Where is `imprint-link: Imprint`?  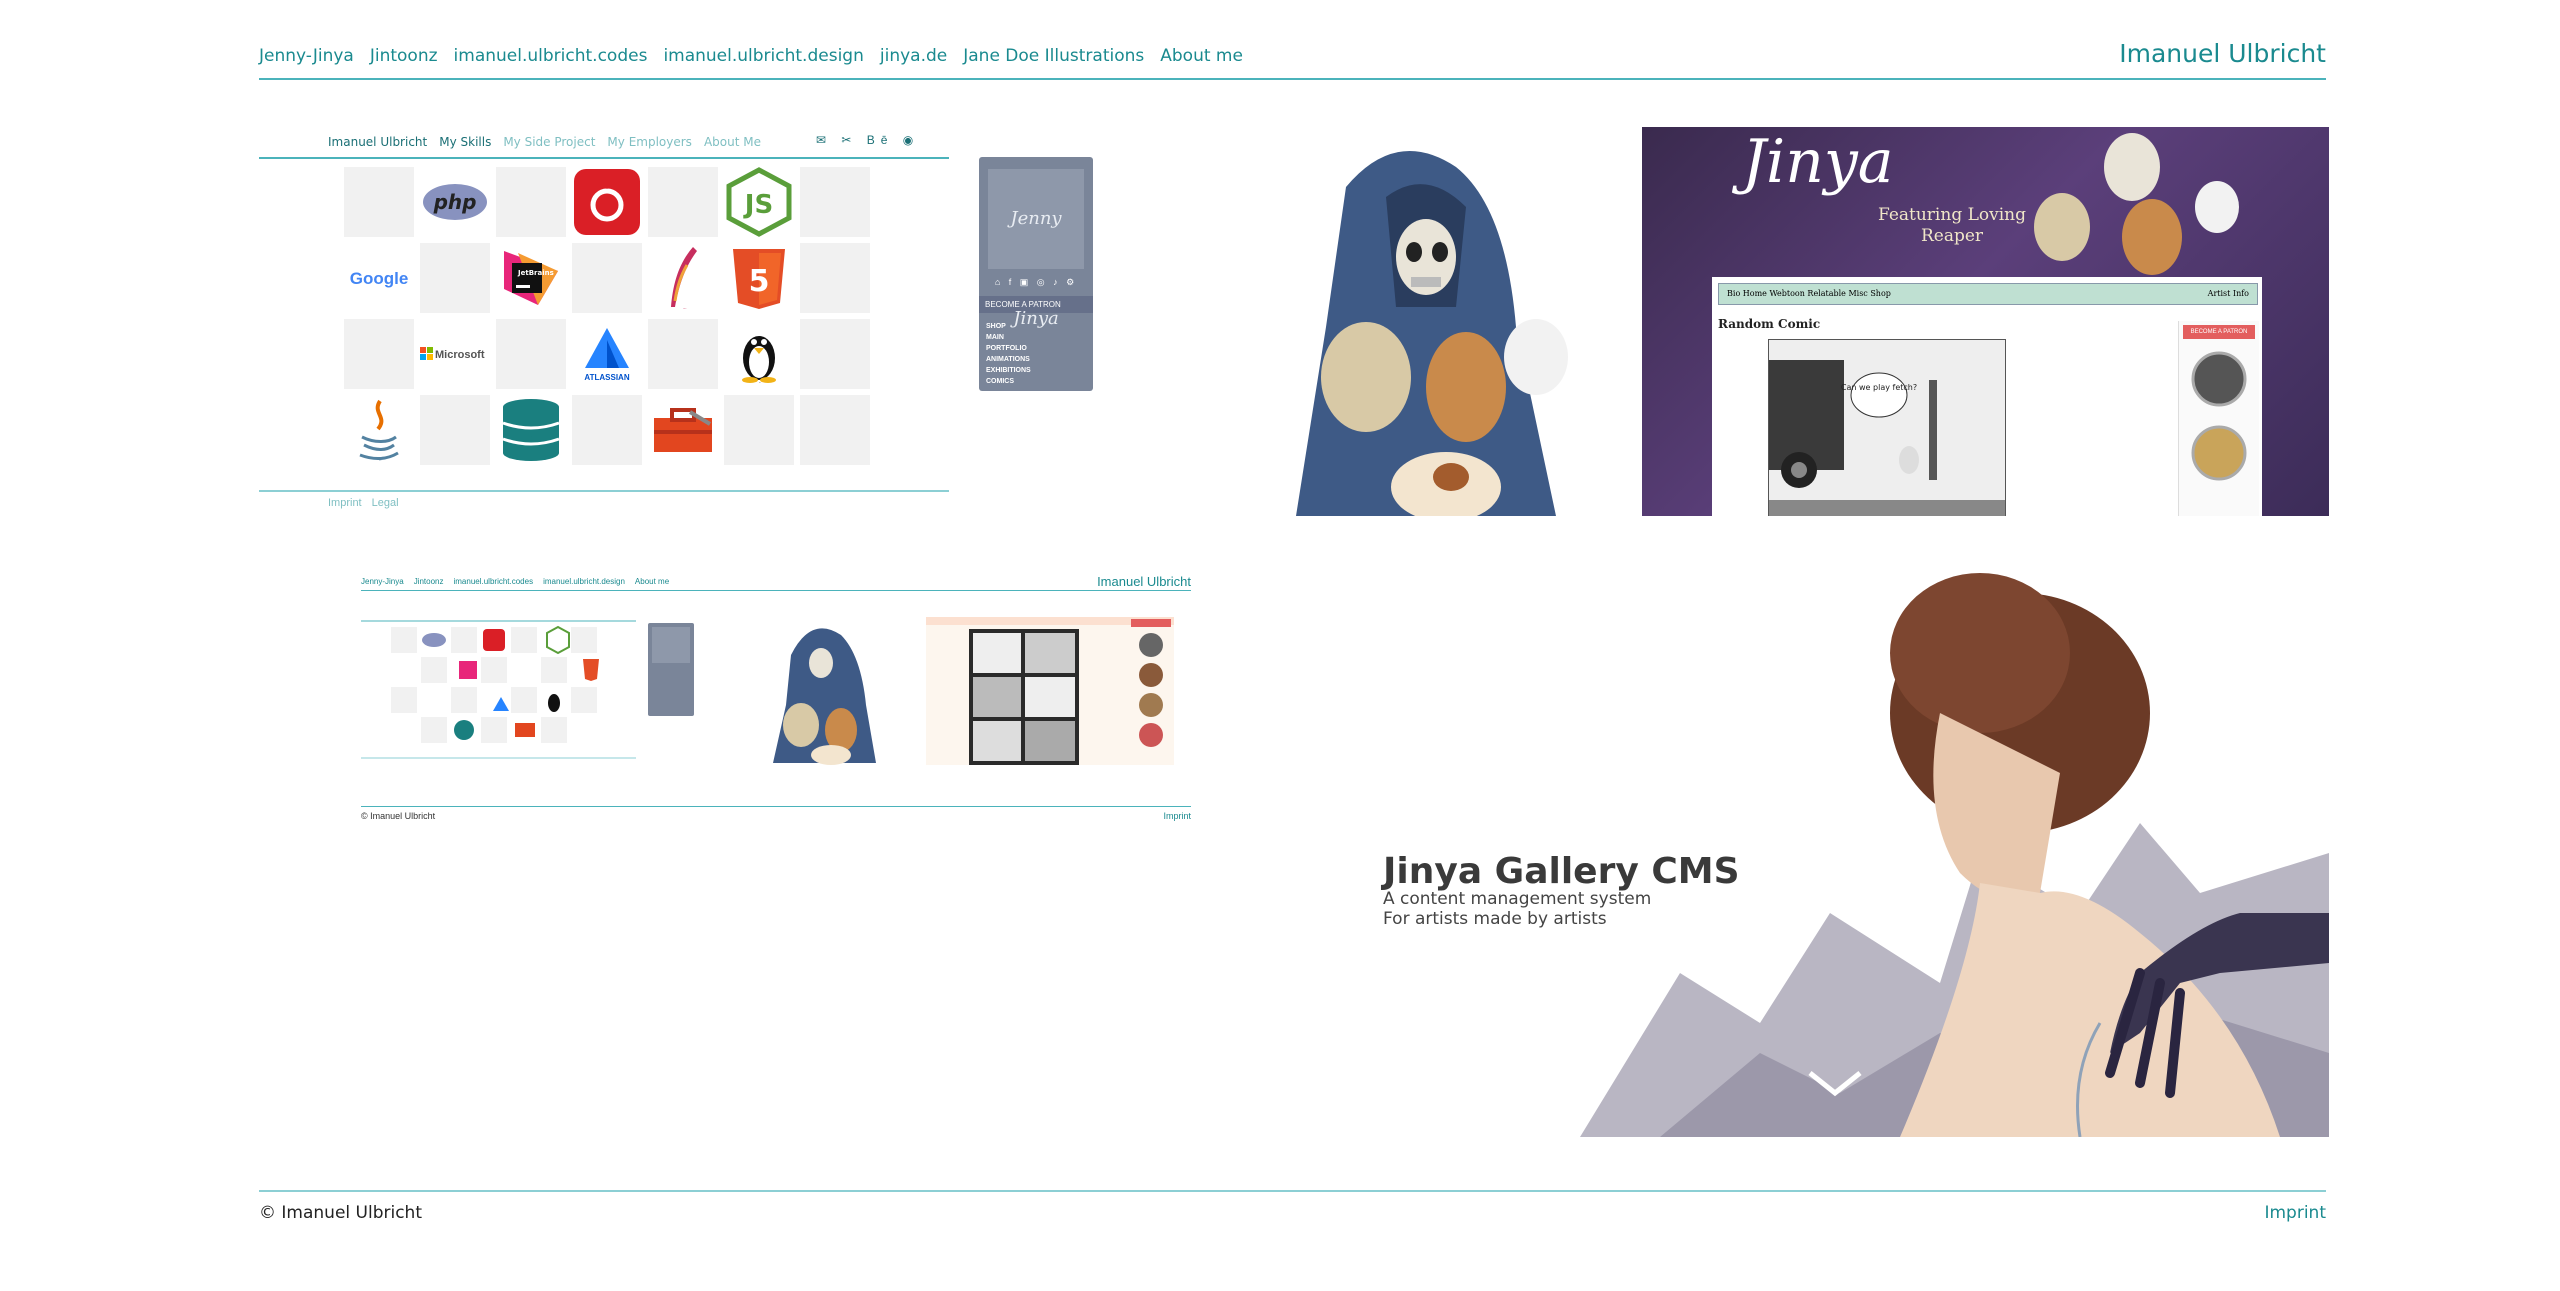
imprint-link: Imprint is located at coordinates (2295, 1213).